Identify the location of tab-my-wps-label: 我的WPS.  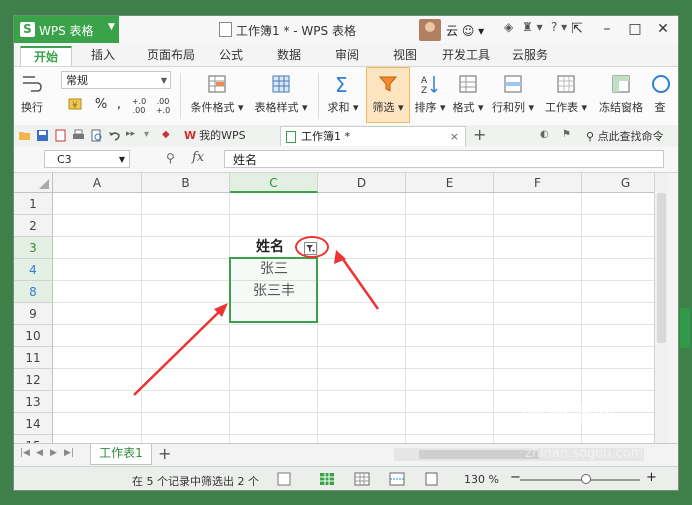
(222, 135).